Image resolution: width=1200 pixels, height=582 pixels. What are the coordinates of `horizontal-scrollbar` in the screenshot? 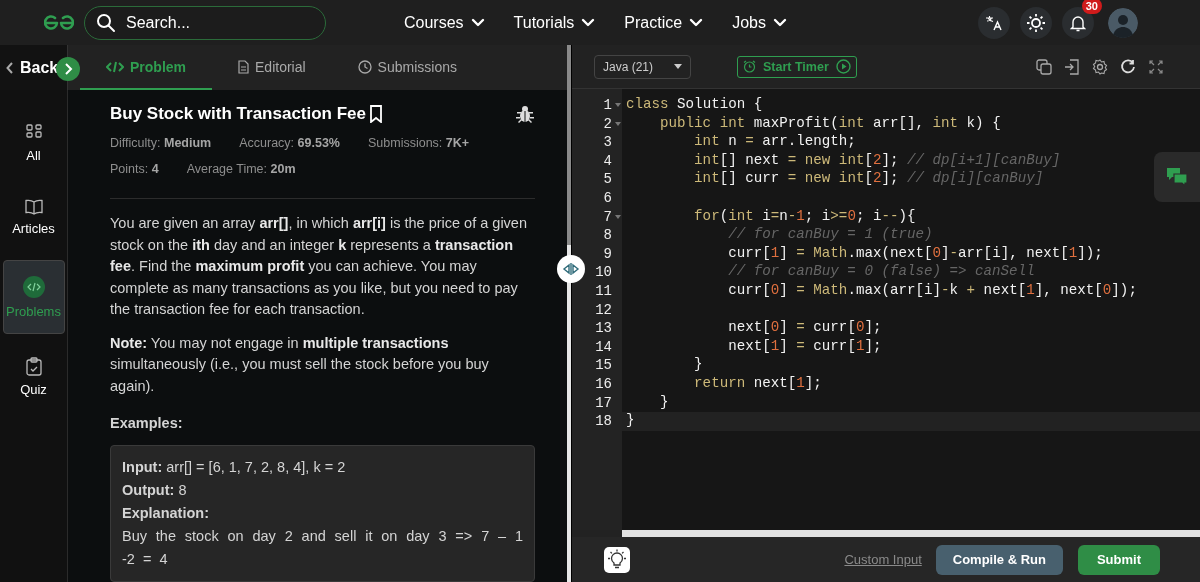 It's located at (911, 533).